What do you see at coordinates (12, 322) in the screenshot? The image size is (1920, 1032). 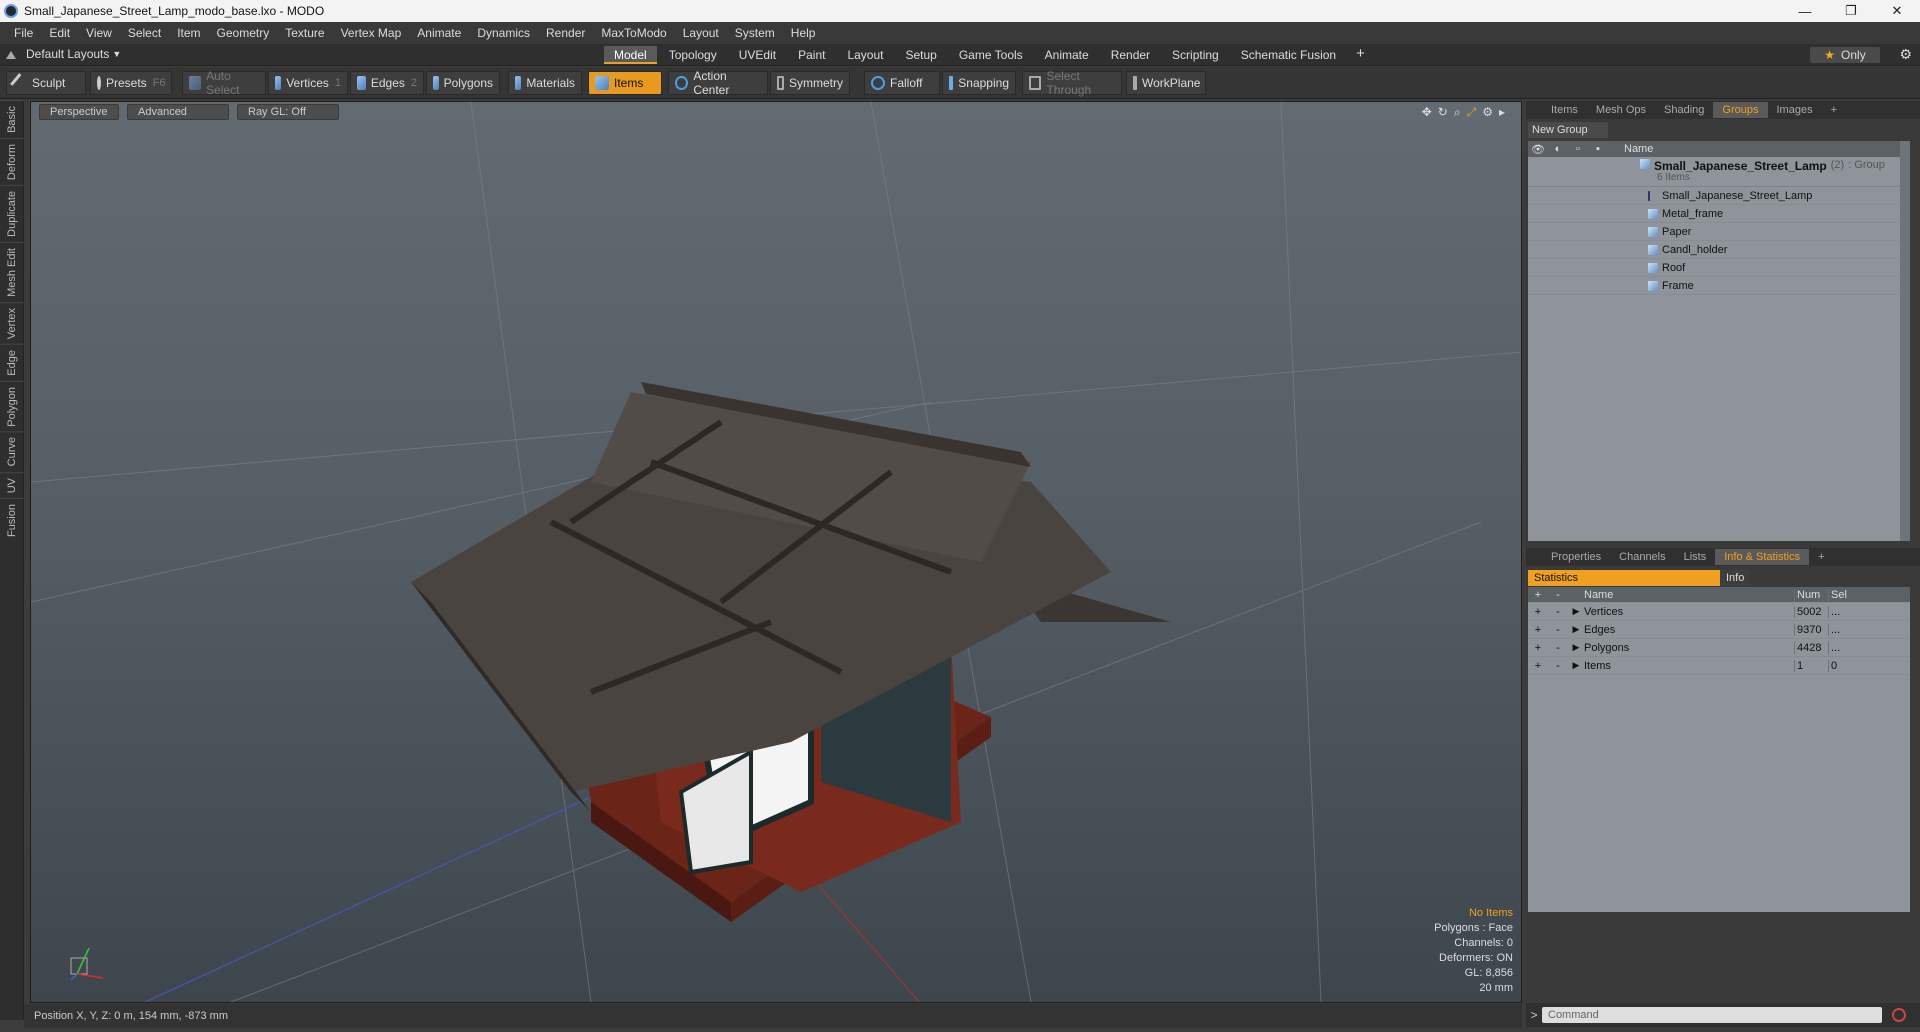 I see `left-tab-vertex: Vertex` at bounding box center [12, 322].